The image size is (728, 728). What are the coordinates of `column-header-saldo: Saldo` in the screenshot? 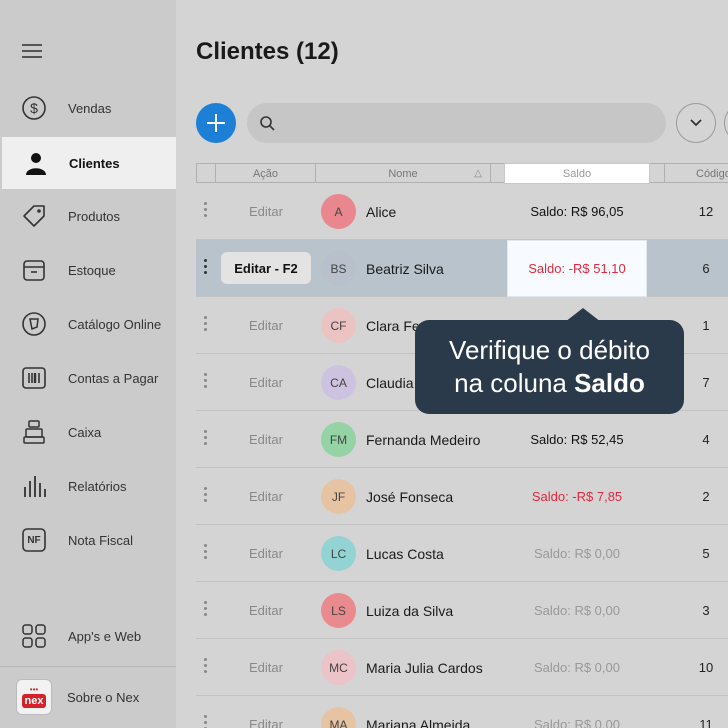 It's located at (577, 173).